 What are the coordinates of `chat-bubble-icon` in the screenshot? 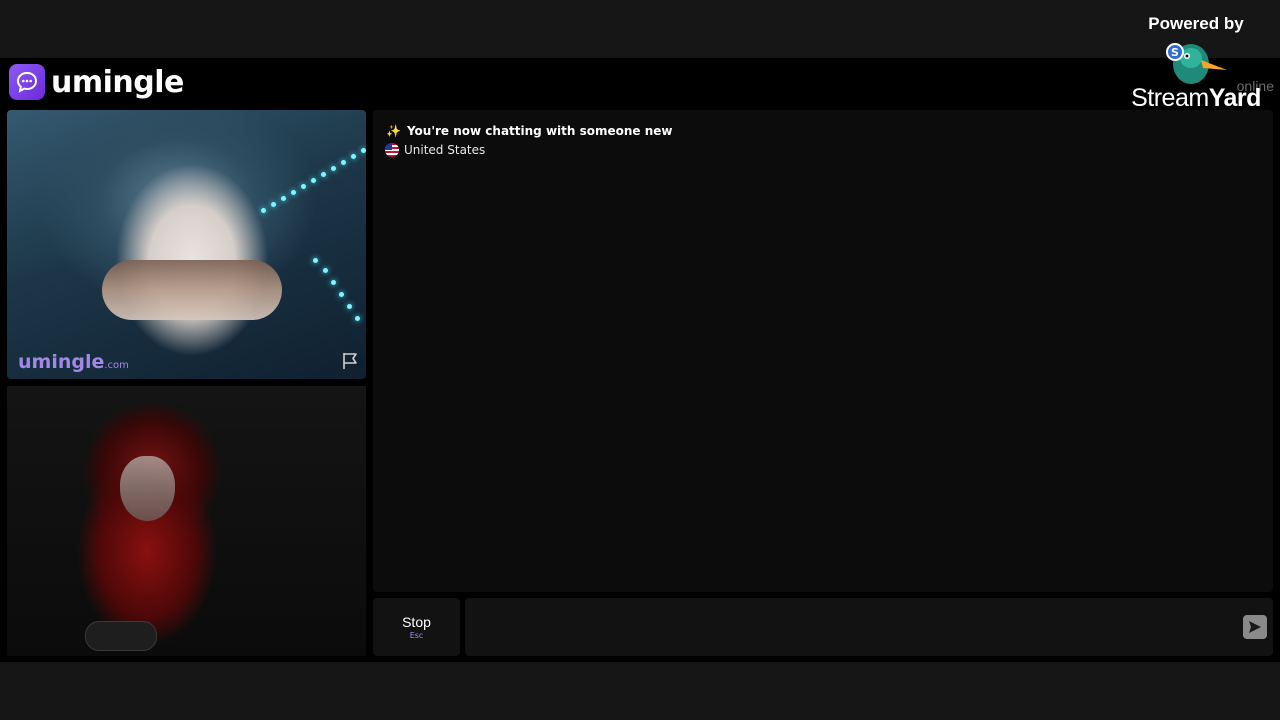 It's located at (27, 82).